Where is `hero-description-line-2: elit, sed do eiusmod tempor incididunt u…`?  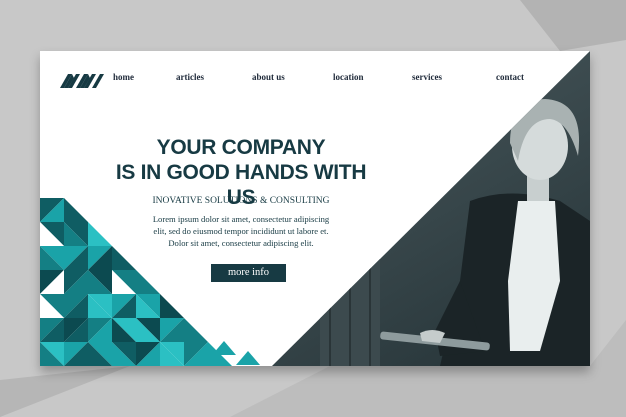 hero-description-line-2: elit, sed do eiusmod tempor incididunt u… is located at coordinates (241, 231).